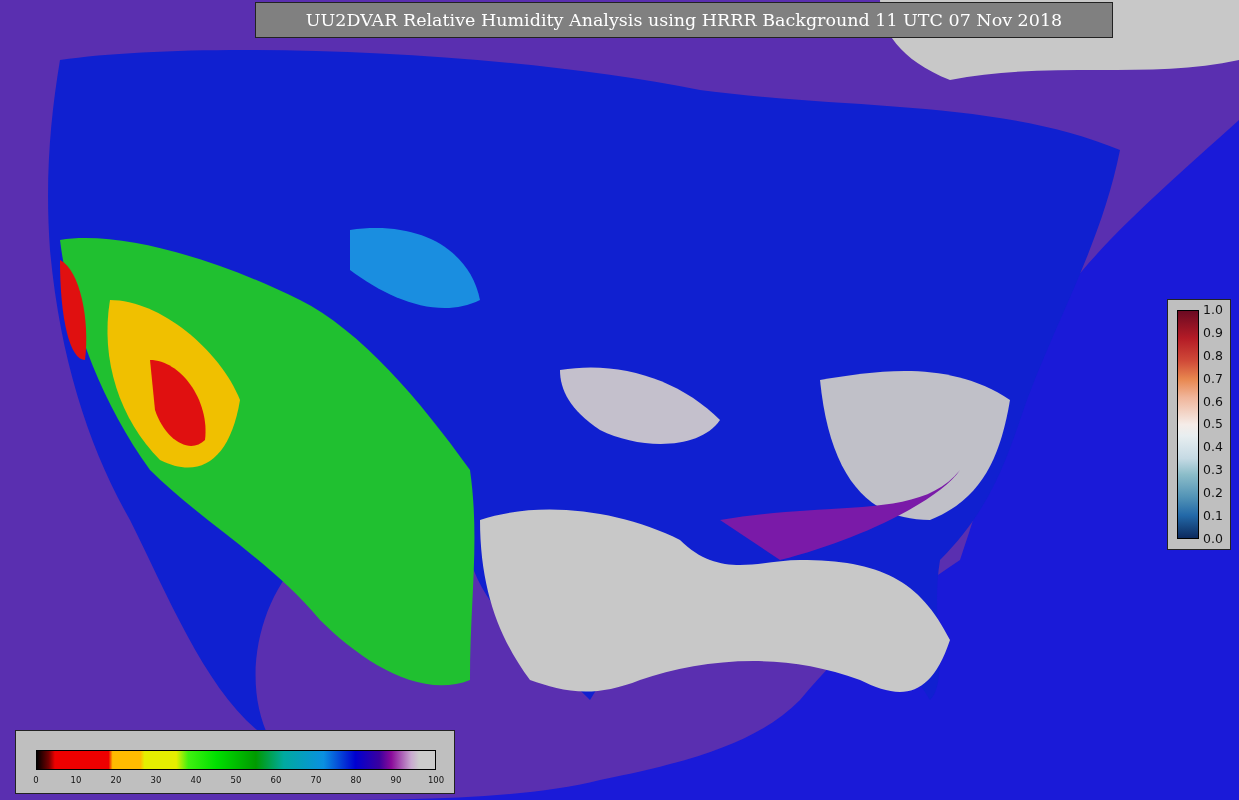 This screenshot has height=800, width=1239. What do you see at coordinates (1213, 424) in the screenshot?
I see `scale-label: 0.5` at bounding box center [1213, 424].